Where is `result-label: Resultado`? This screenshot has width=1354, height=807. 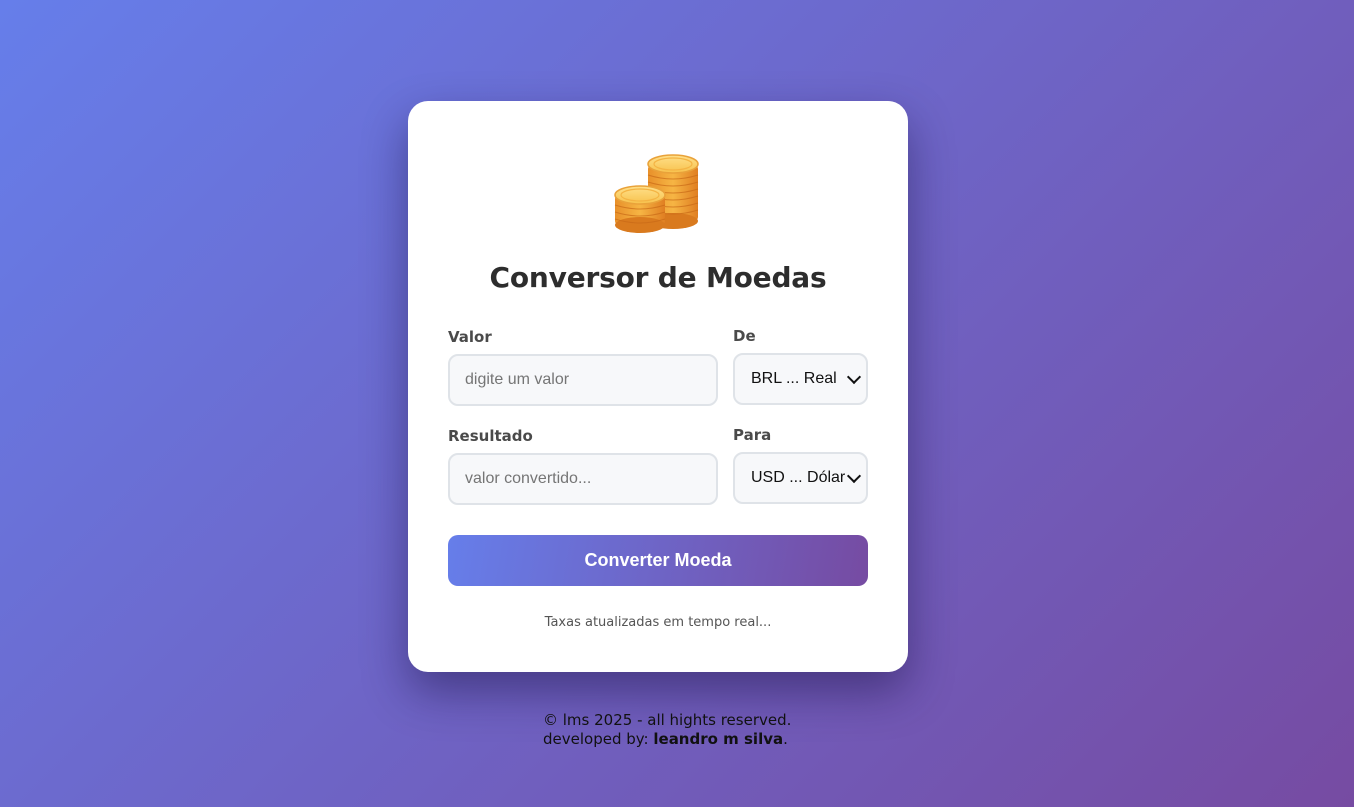
result-label: Resultado is located at coordinates (490, 436).